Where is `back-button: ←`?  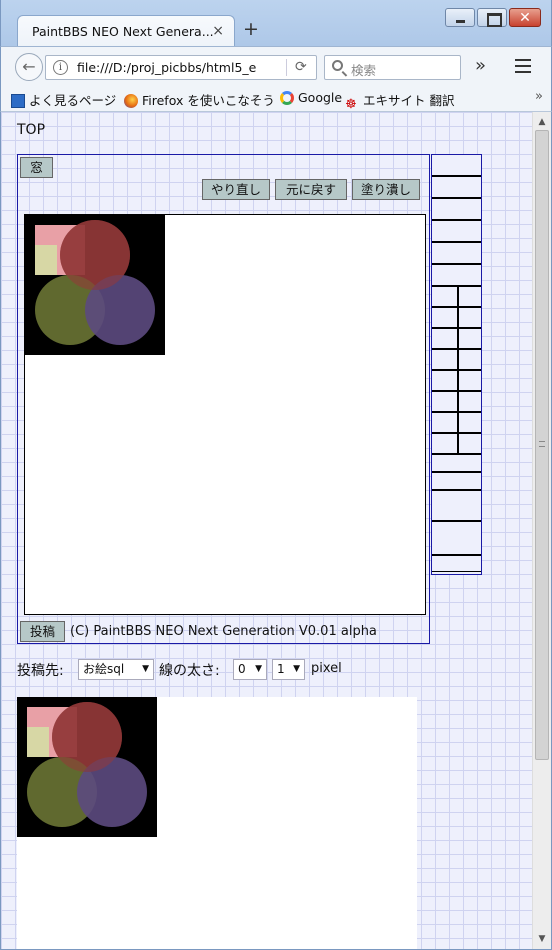 back-button: ← is located at coordinates (29, 67).